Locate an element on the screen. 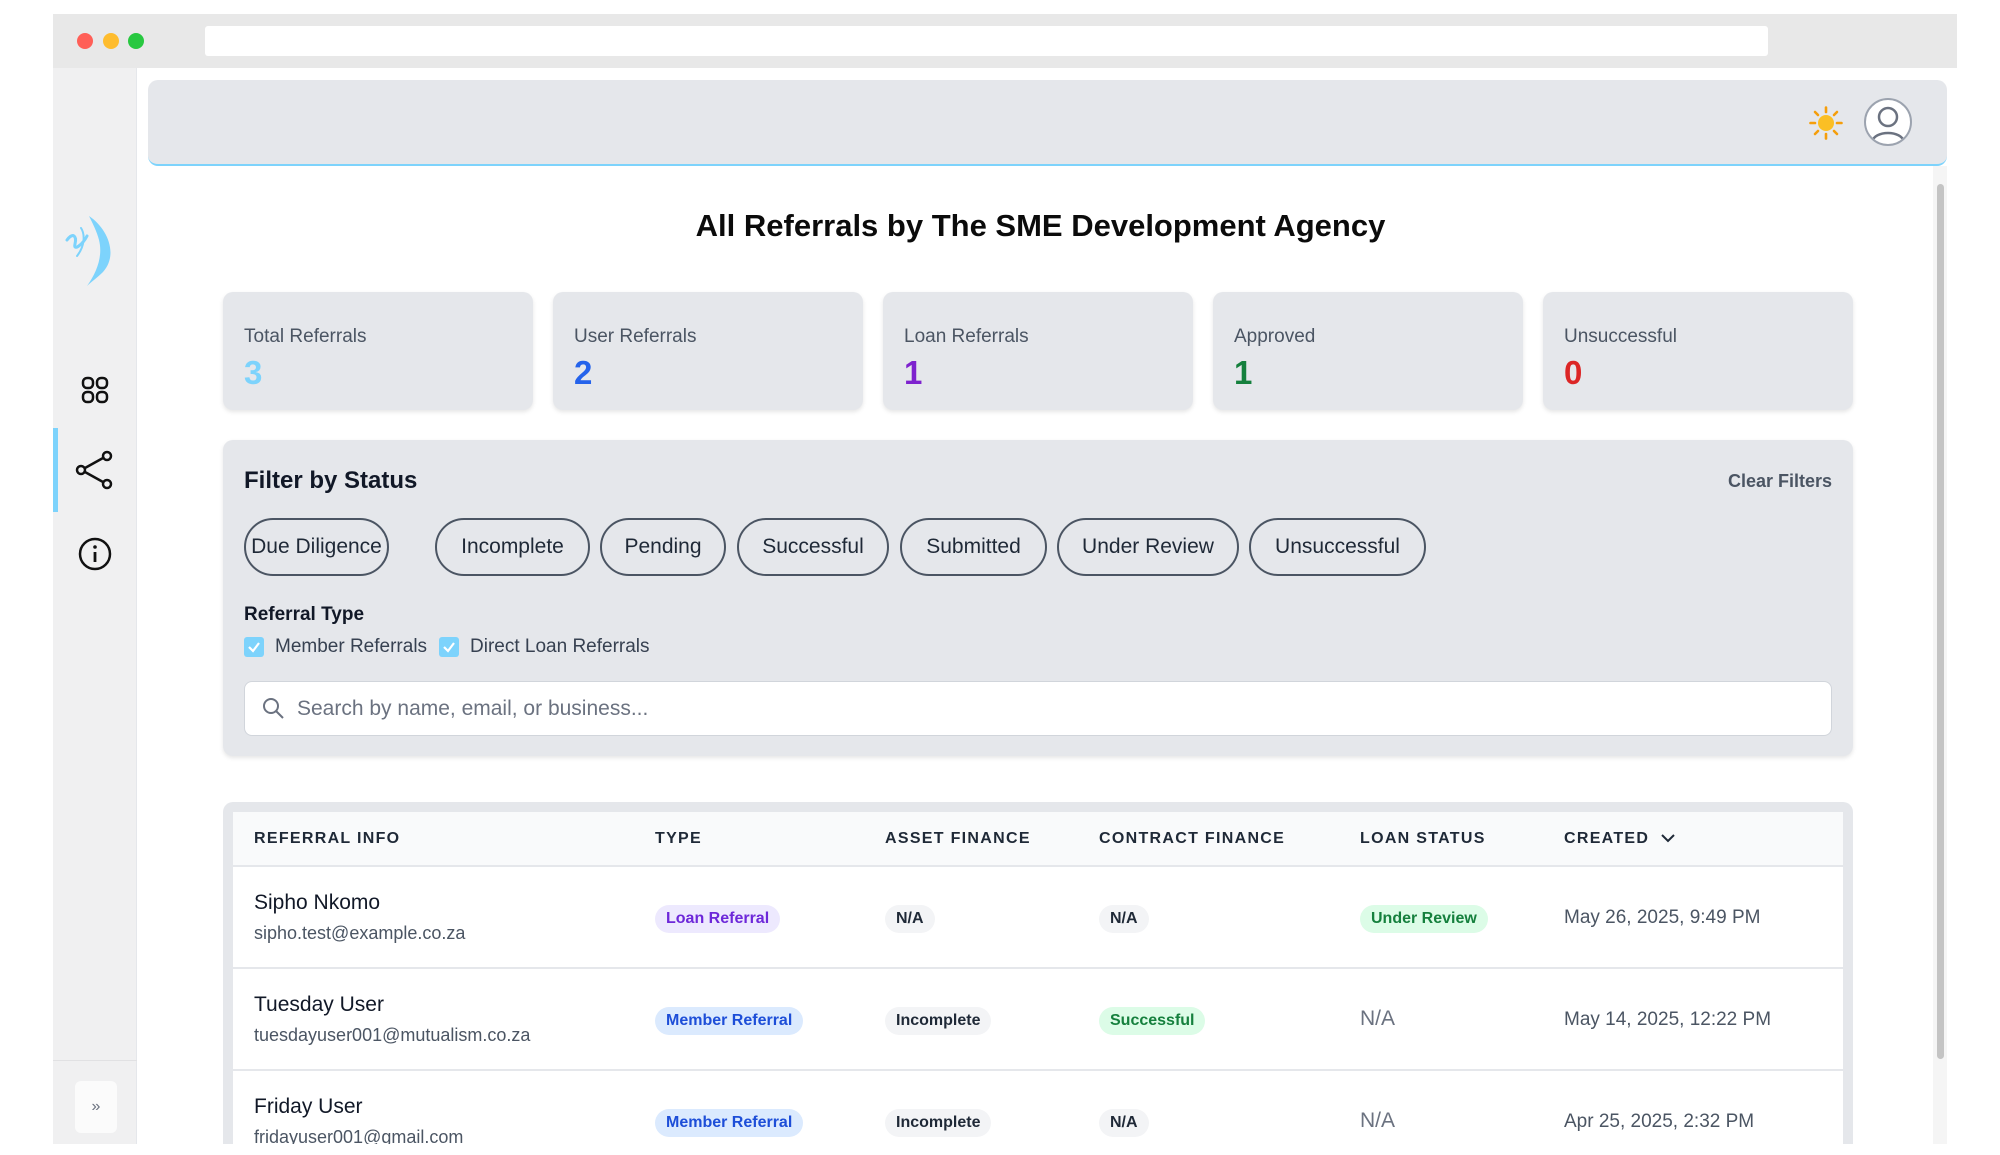  sidebar-item-dashboard is located at coordinates (95, 390).